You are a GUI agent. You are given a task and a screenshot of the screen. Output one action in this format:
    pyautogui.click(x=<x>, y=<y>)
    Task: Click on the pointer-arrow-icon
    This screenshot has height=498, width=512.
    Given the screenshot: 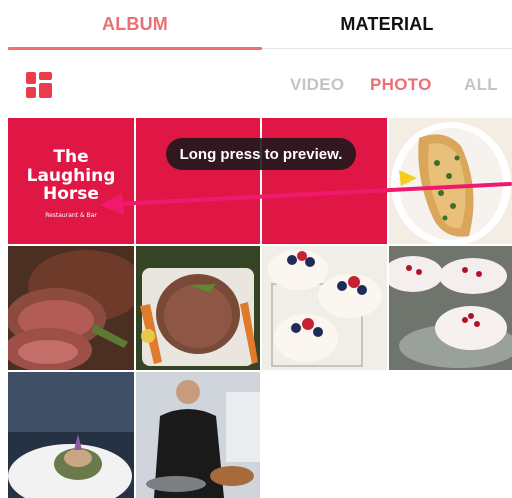 What is the action you would take?
    pyautogui.click(x=306, y=198)
    